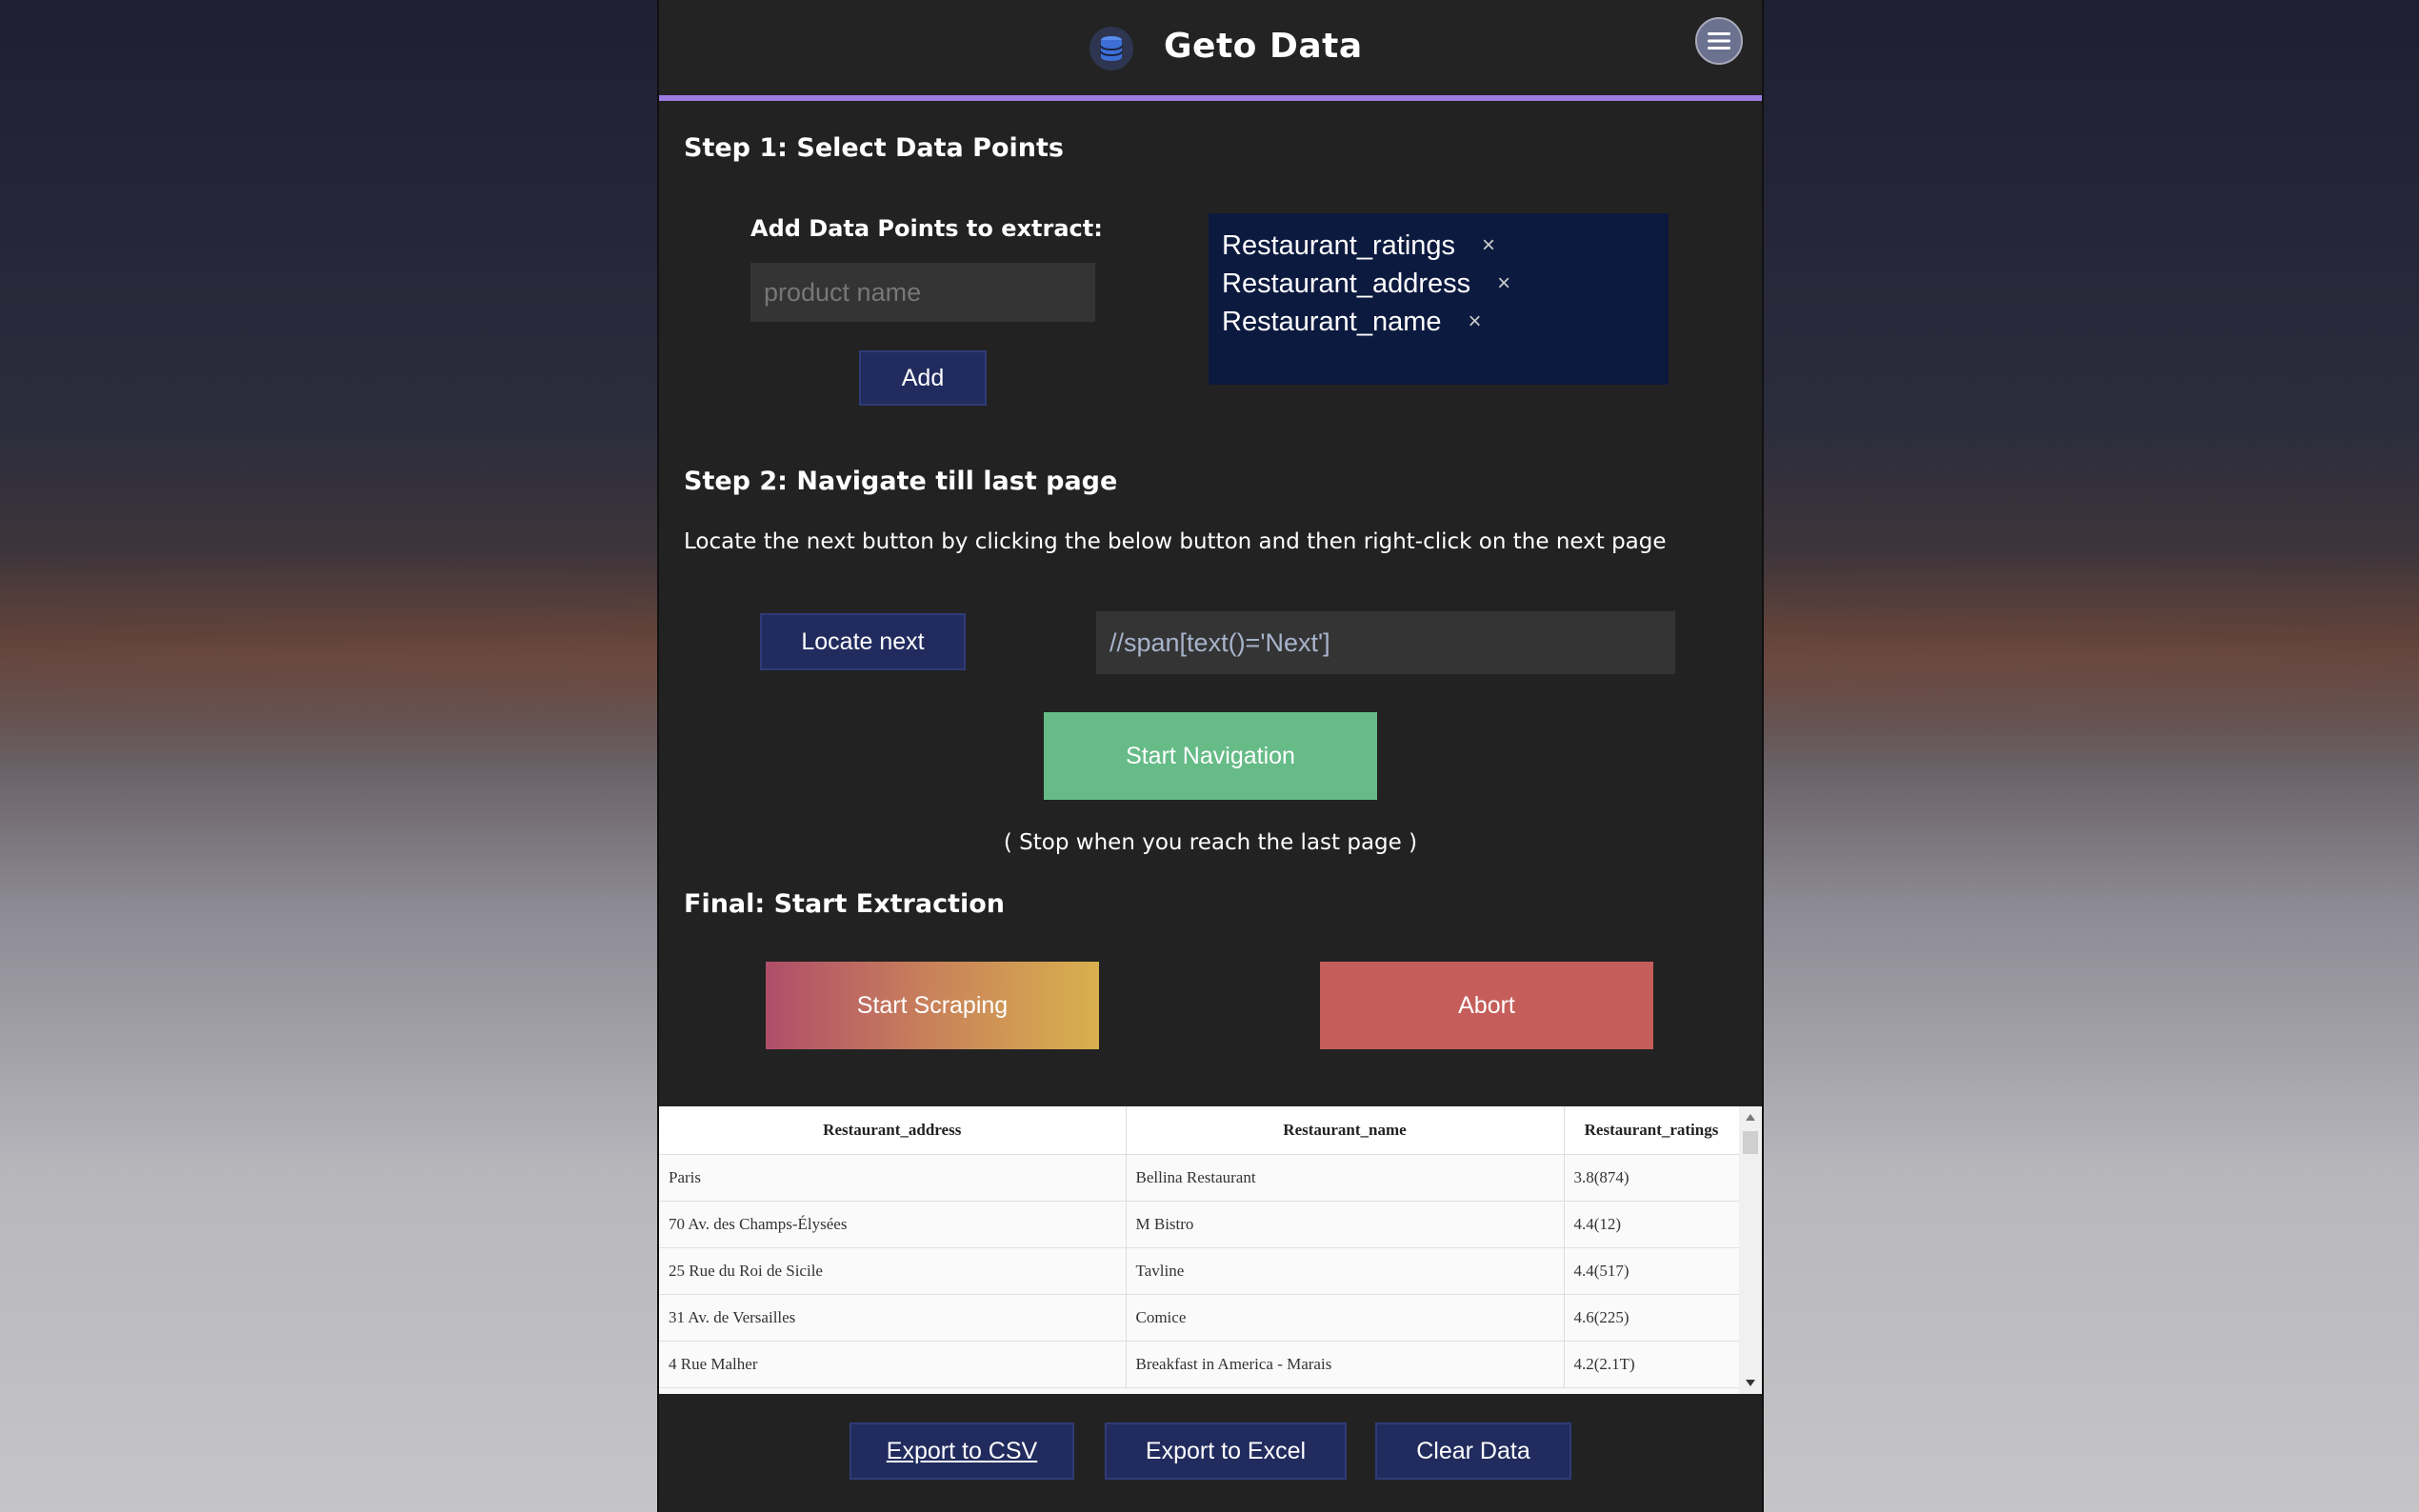 This screenshot has width=2419, height=1512. Describe the element at coordinates (1385, 642) in the screenshot. I see `xpath-field` at that location.